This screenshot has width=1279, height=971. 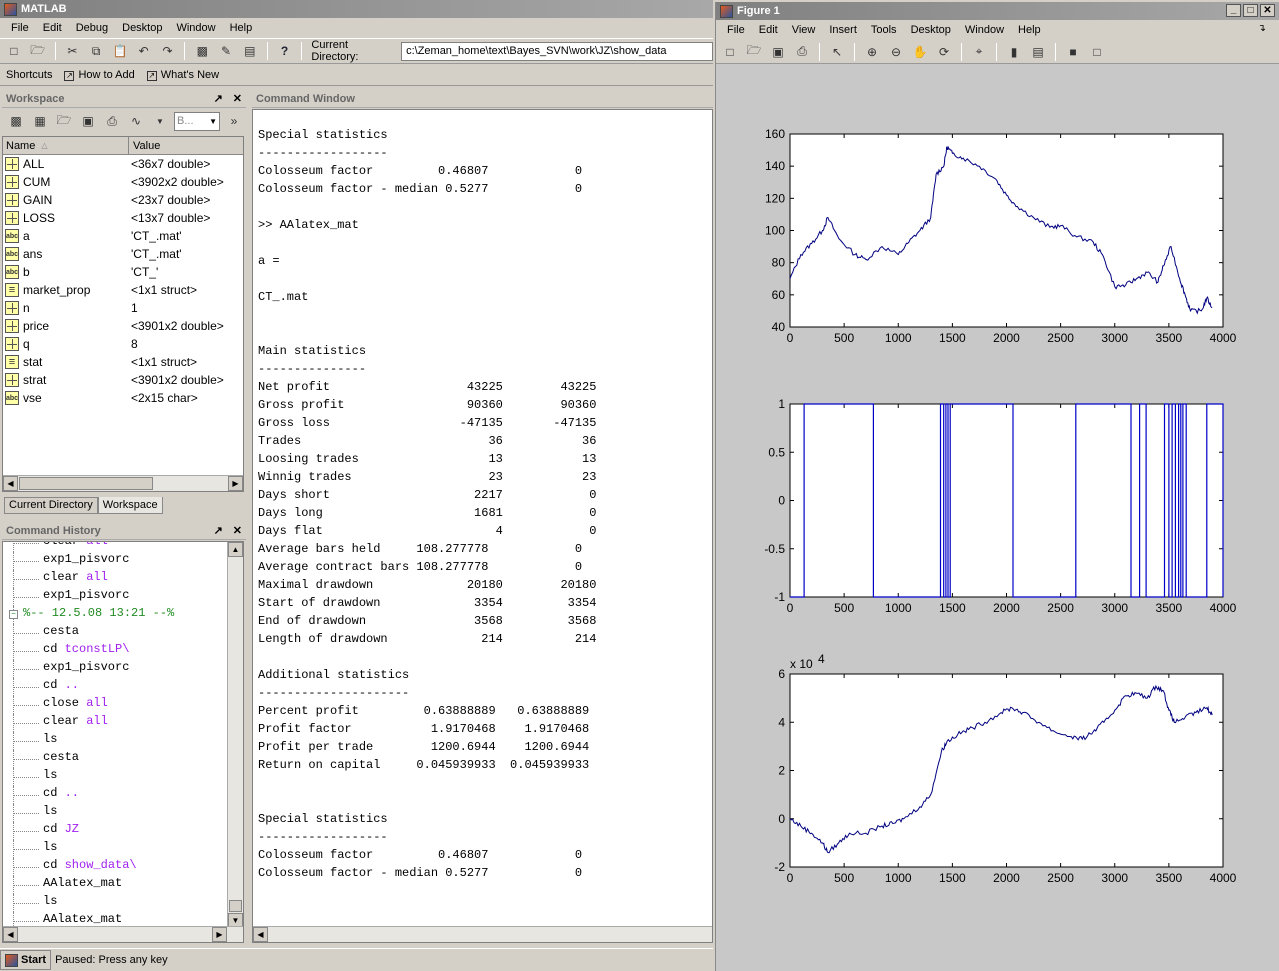 I want to click on save-icon: ▣, so click(x=778, y=52).